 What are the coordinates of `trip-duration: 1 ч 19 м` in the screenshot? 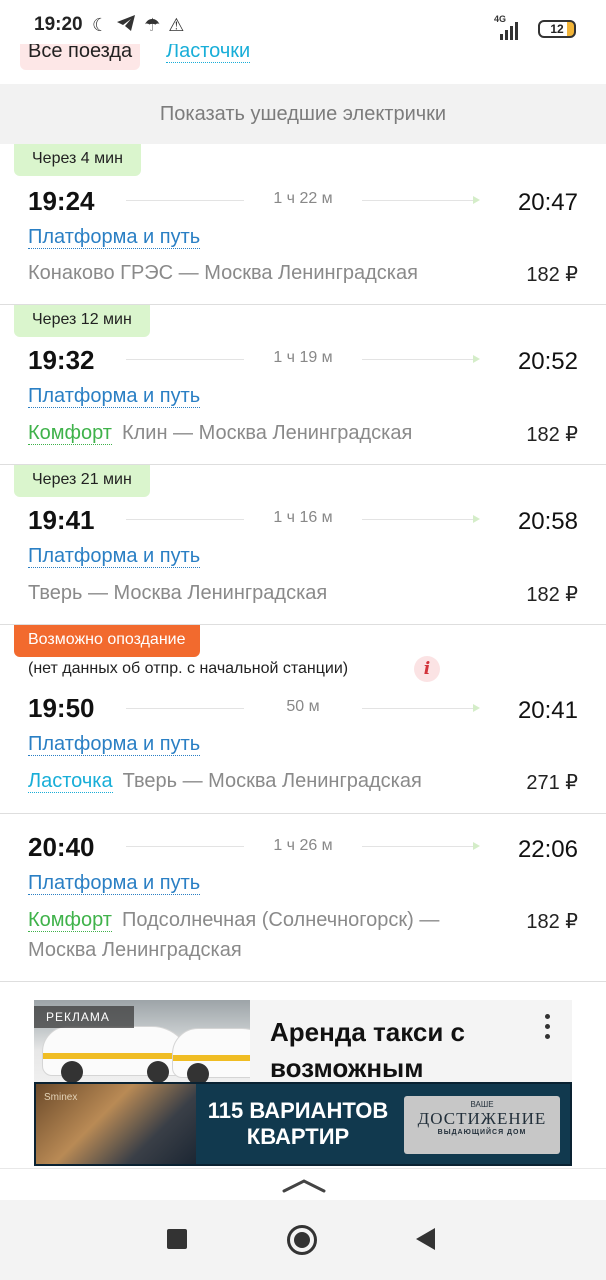 It's located at (303, 357).